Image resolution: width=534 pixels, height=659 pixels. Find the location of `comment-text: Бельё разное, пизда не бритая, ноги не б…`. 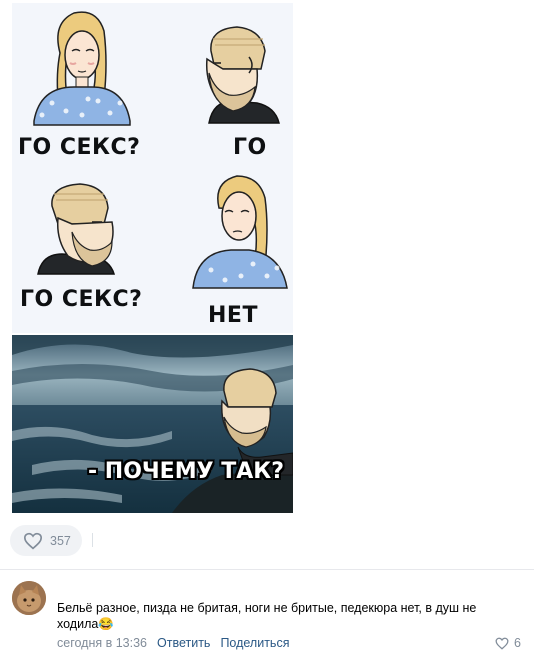

comment-text: Бельё разное, пизда не бритая, ноги не б… is located at coordinates (267, 616).